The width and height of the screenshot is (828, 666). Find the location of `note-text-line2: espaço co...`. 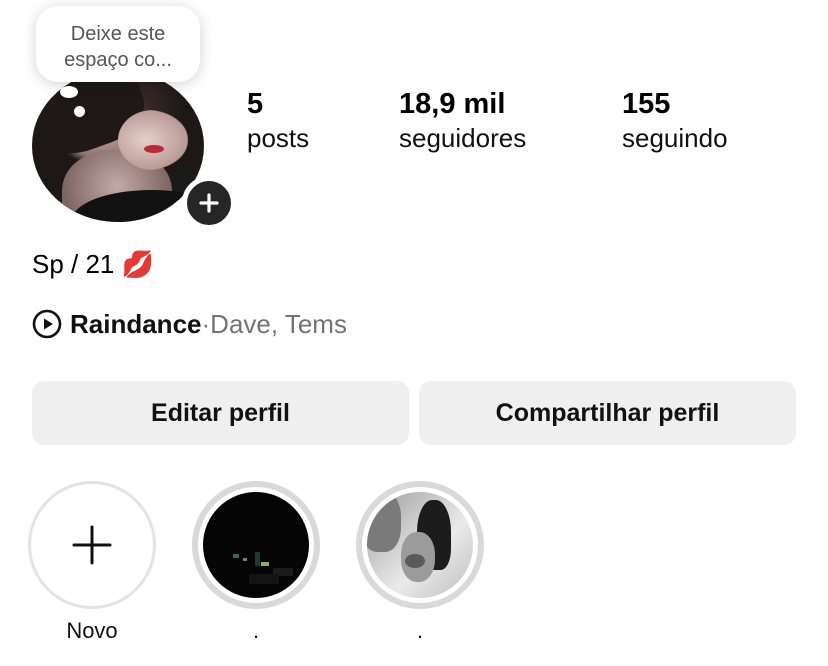

note-text-line2: espaço co... is located at coordinates (118, 60).